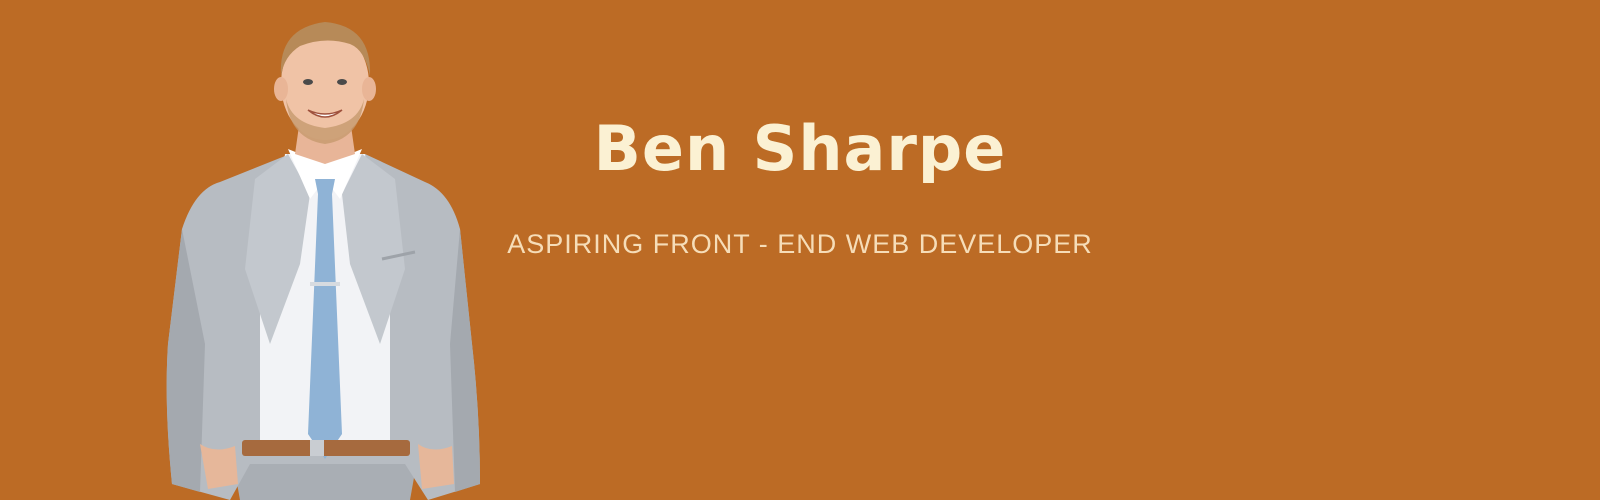 This screenshot has width=1600, height=500. Describe the element at coordinates (800, 148) in the screenshot. I see `hero-name: Ben Sharpe` at that location.